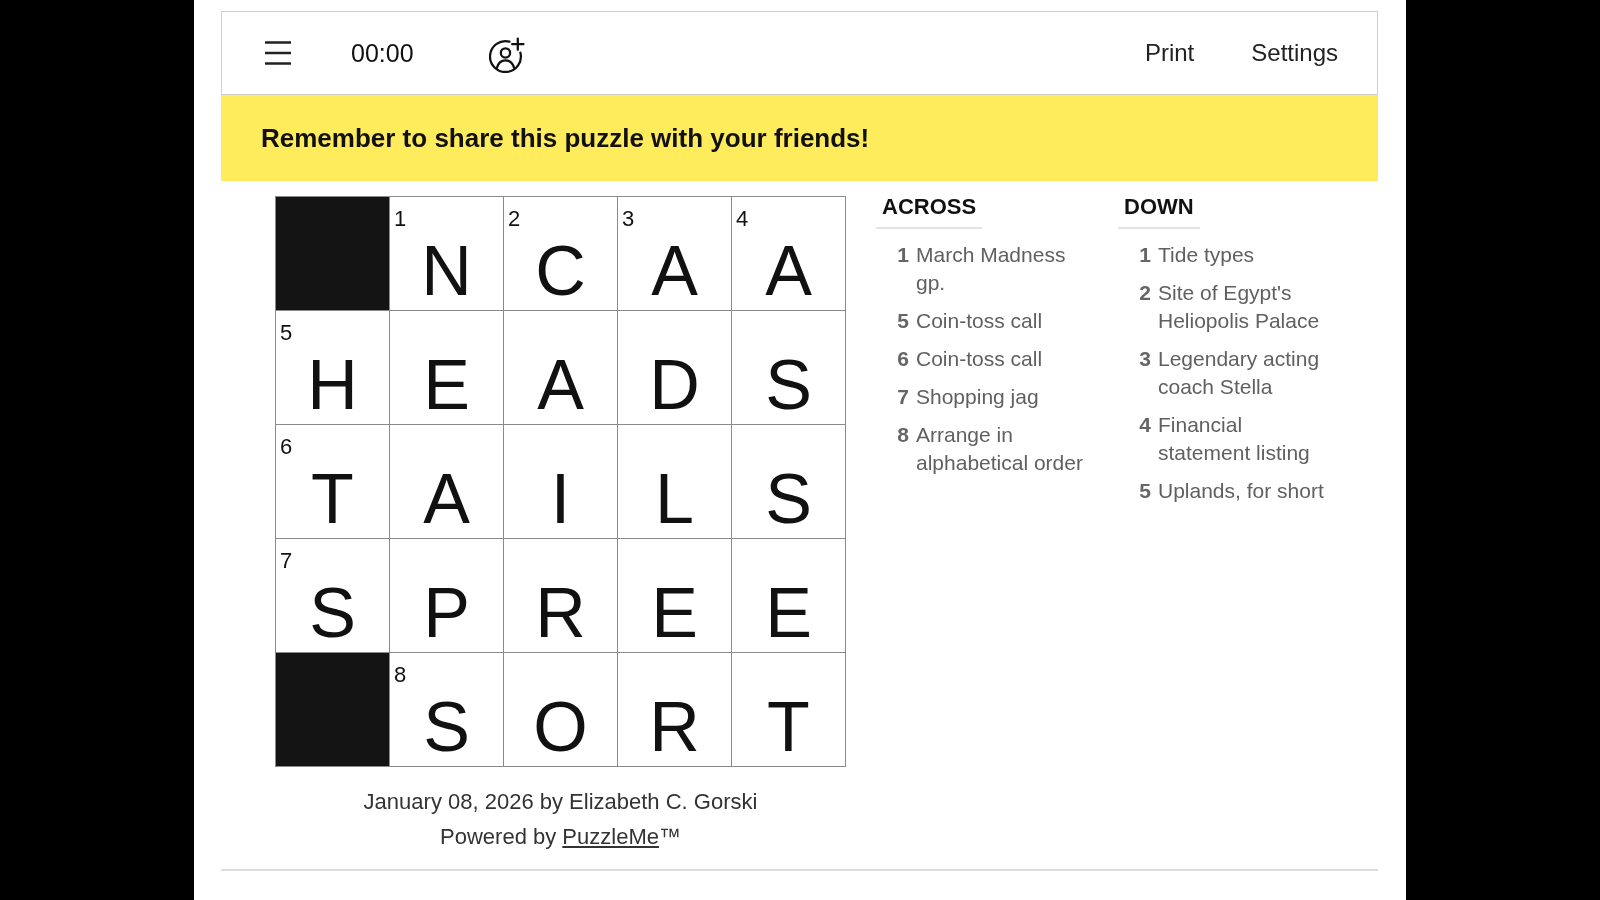 The height and width of the screenshot is (900, 1600). What do you see at coordinates (560, 273) in the screenshot?
I see `cell-letter: C` at bounding box center [560, 273].